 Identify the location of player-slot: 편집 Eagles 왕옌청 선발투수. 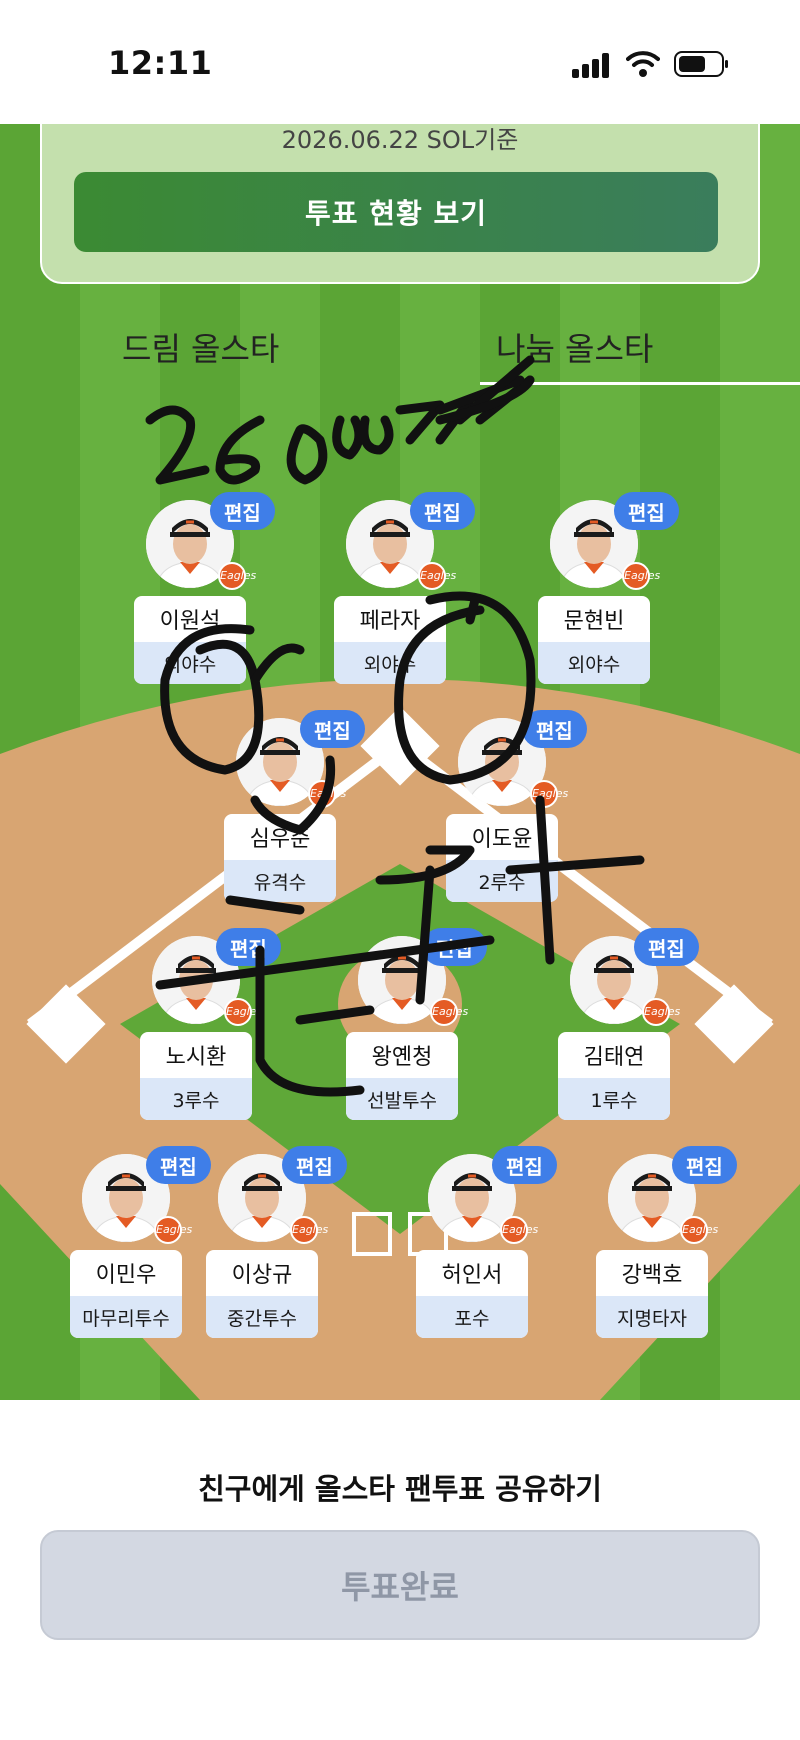
(402, 1032).